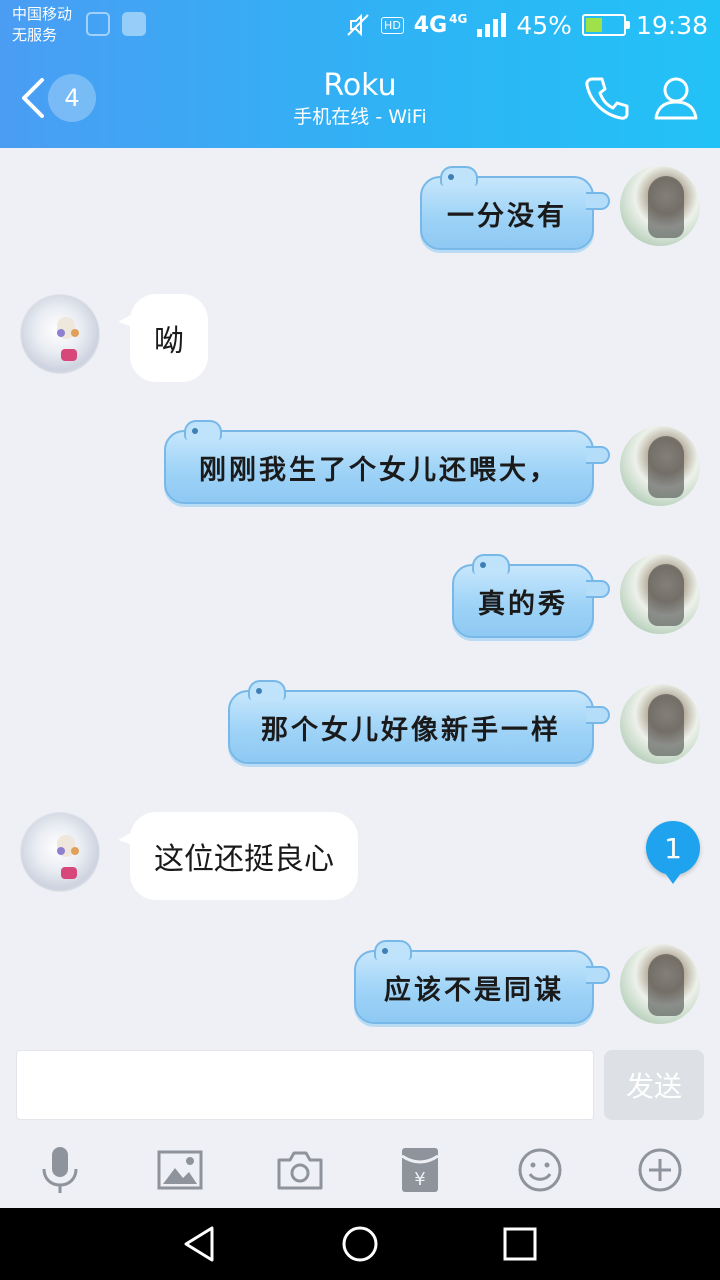 Image resolution: width=720 pixels, height=1280 pixels. What do you see at coordinates (523, 604) in the screenshot?
I see `message-text: 真的秀` at bounding box center [523, 604].